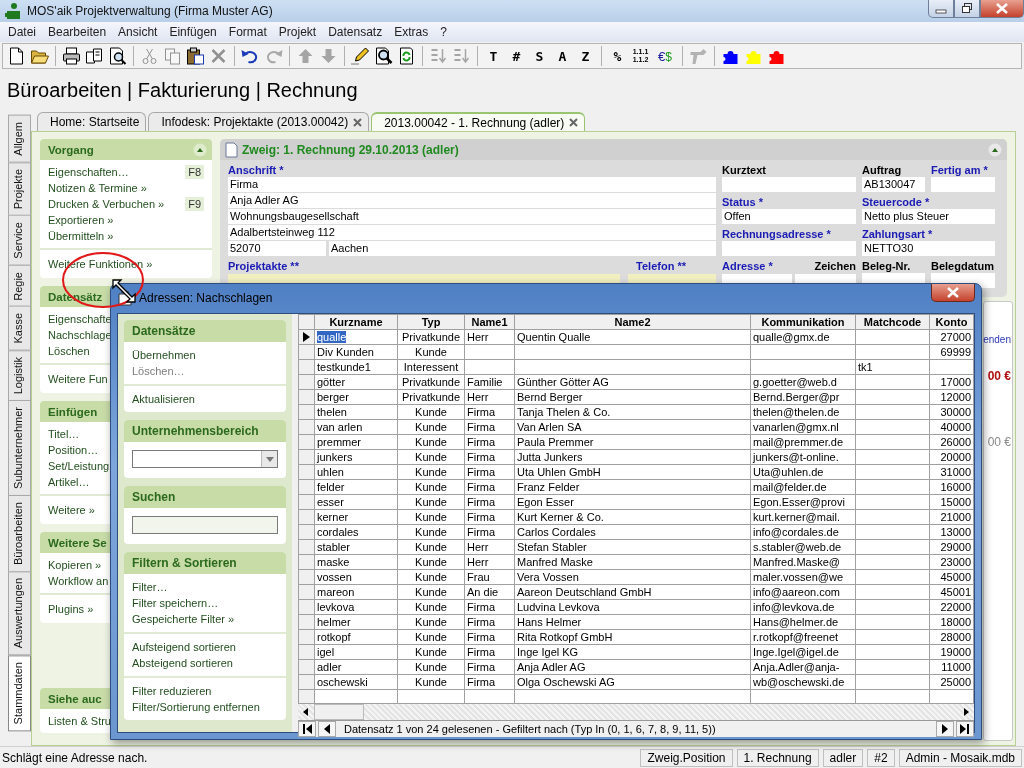 This screenshot has width=1024, height=768. I want to click on document-tab: Home: Startseite, so click(92, 121).